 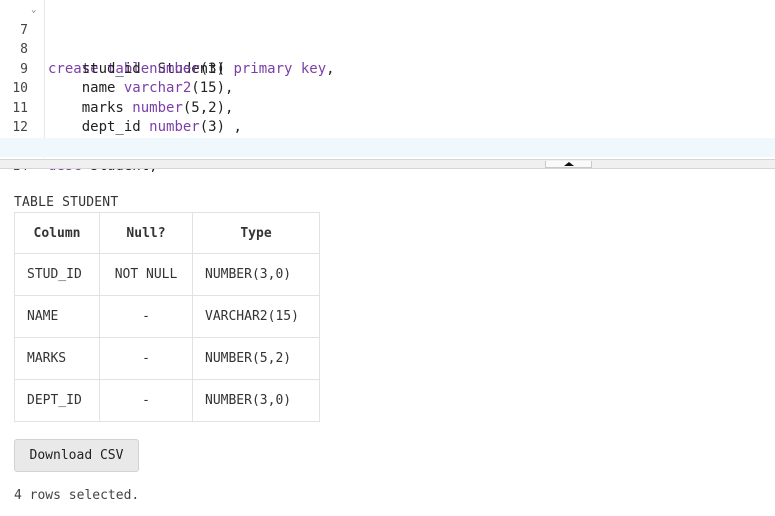 What do you see at coordinates (387, 49) in the screenshot?
I see `code-line-8: 8 stud_id number(3) primary key,` at bounding box center [387, 49].